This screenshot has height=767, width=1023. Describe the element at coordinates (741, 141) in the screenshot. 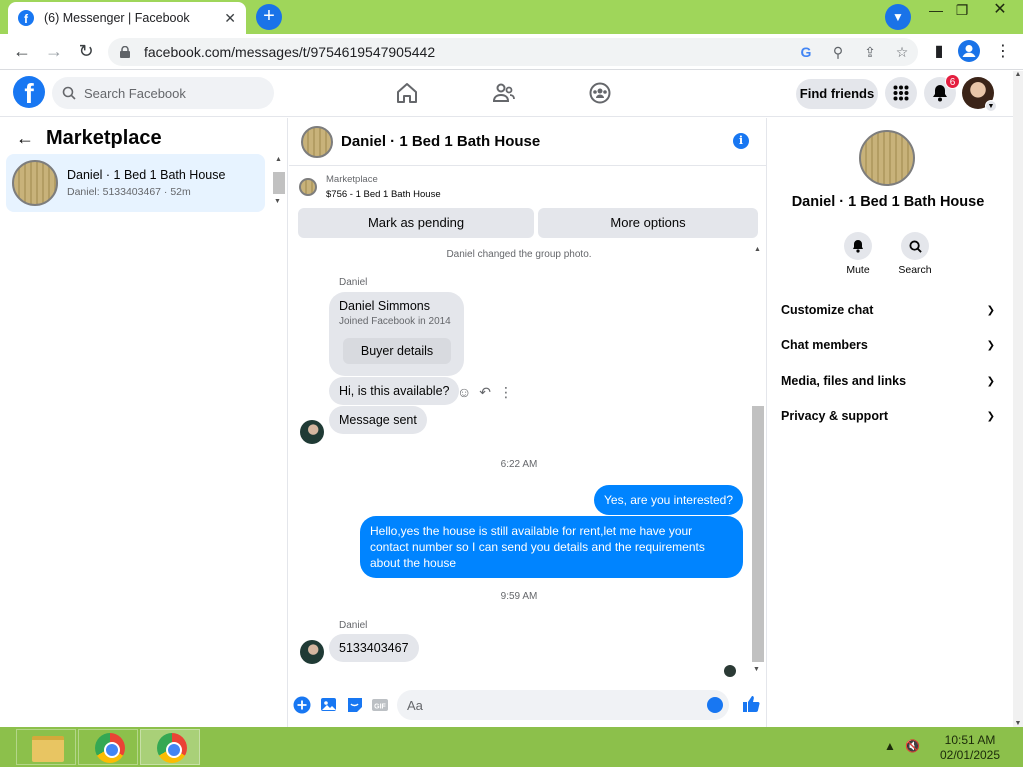

I see `info-icon: i` at that location.